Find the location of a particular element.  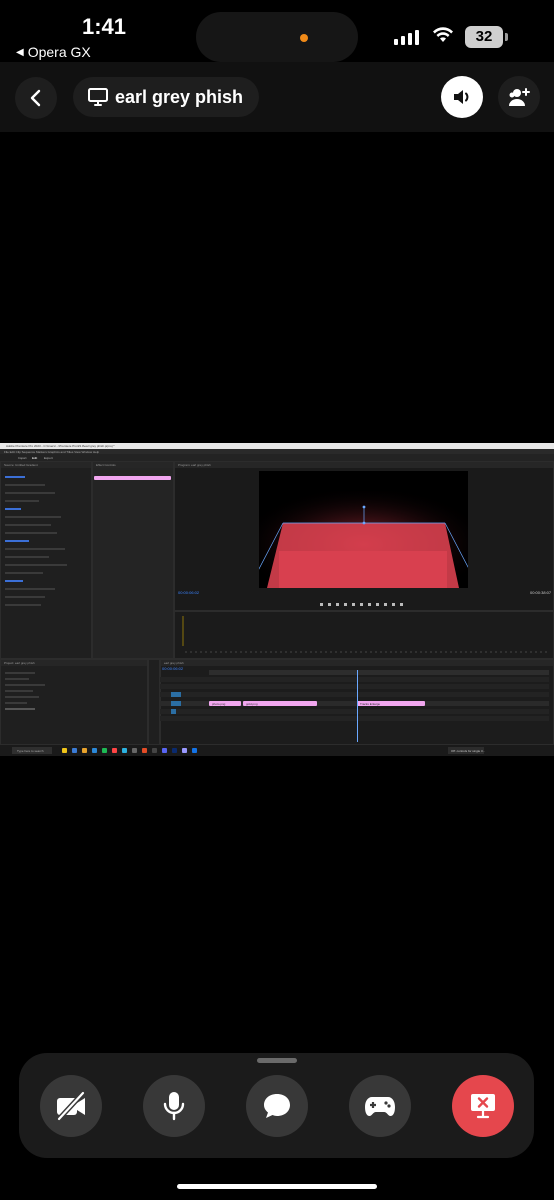

monitor-icon is located at coordinates (98, 97).